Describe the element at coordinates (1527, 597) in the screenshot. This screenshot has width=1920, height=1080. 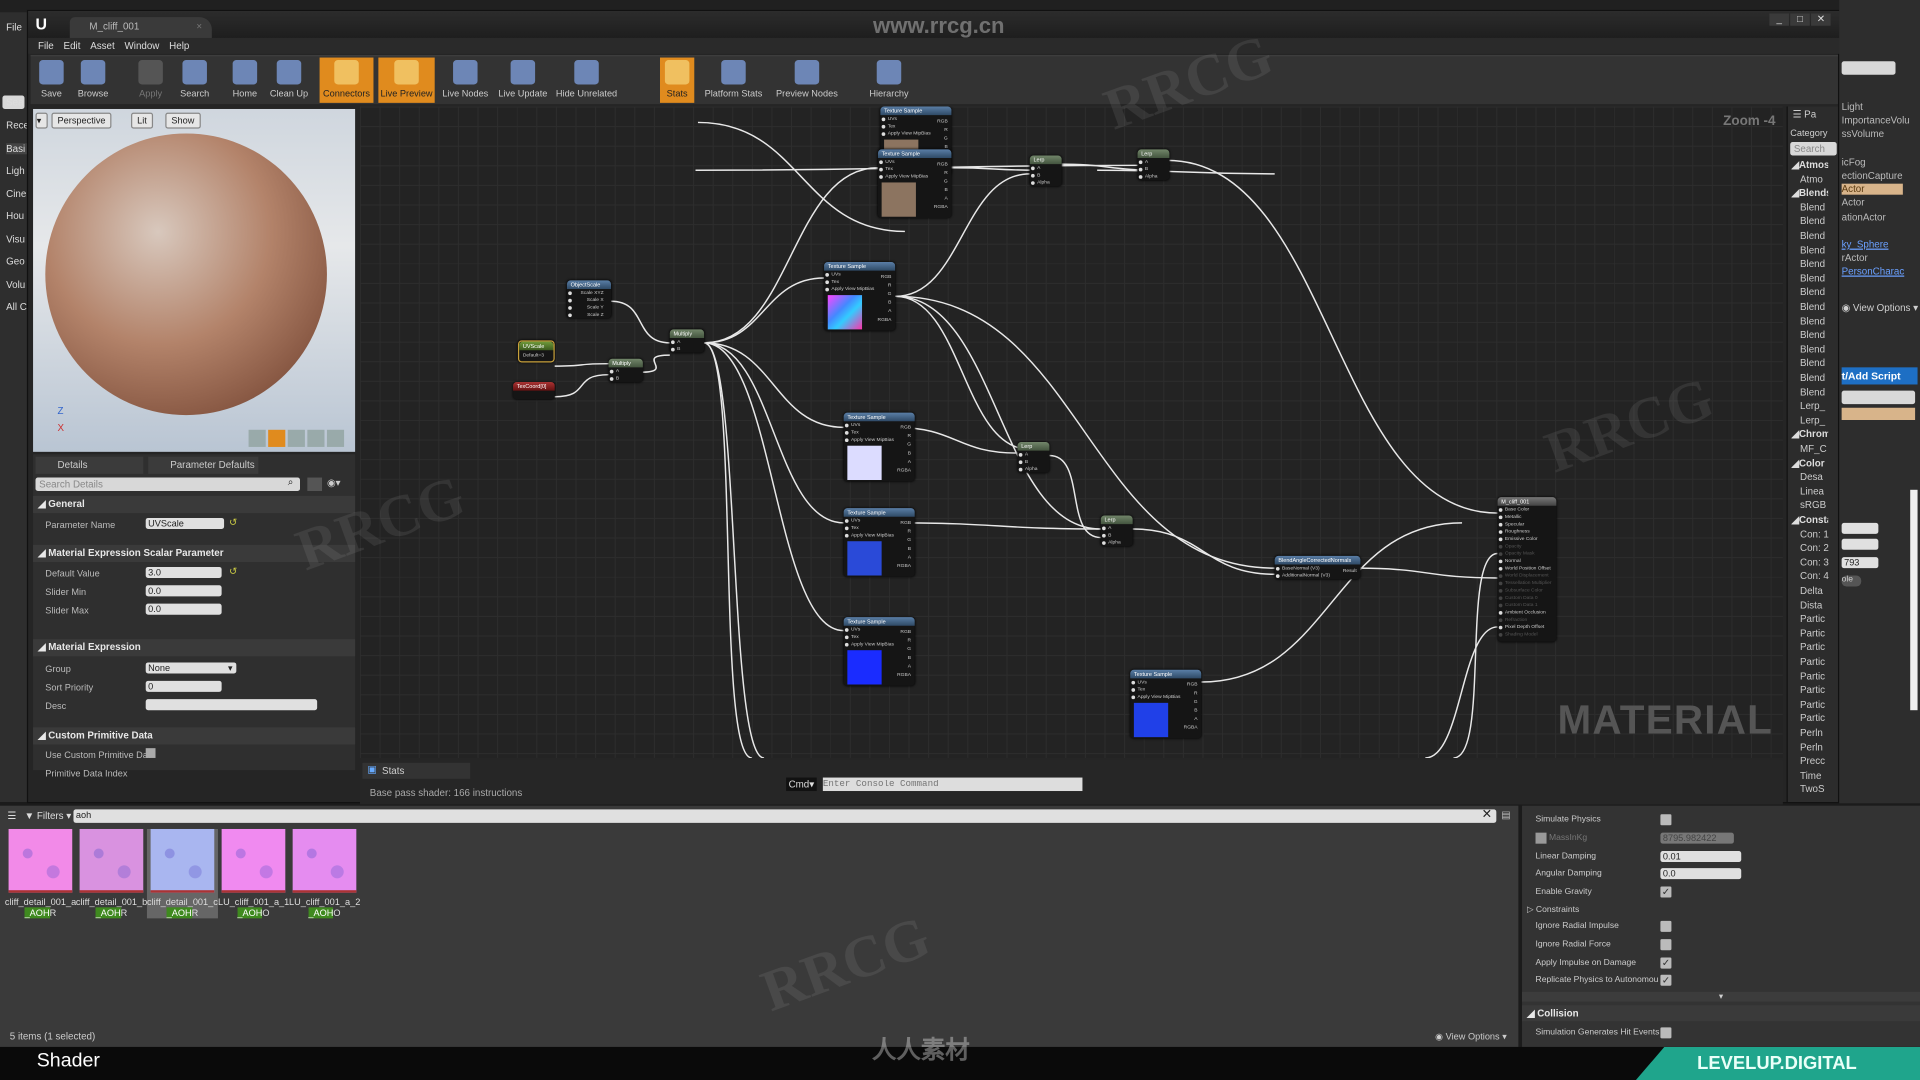
I see `material-input-pin: Custom Data 0` at that location.